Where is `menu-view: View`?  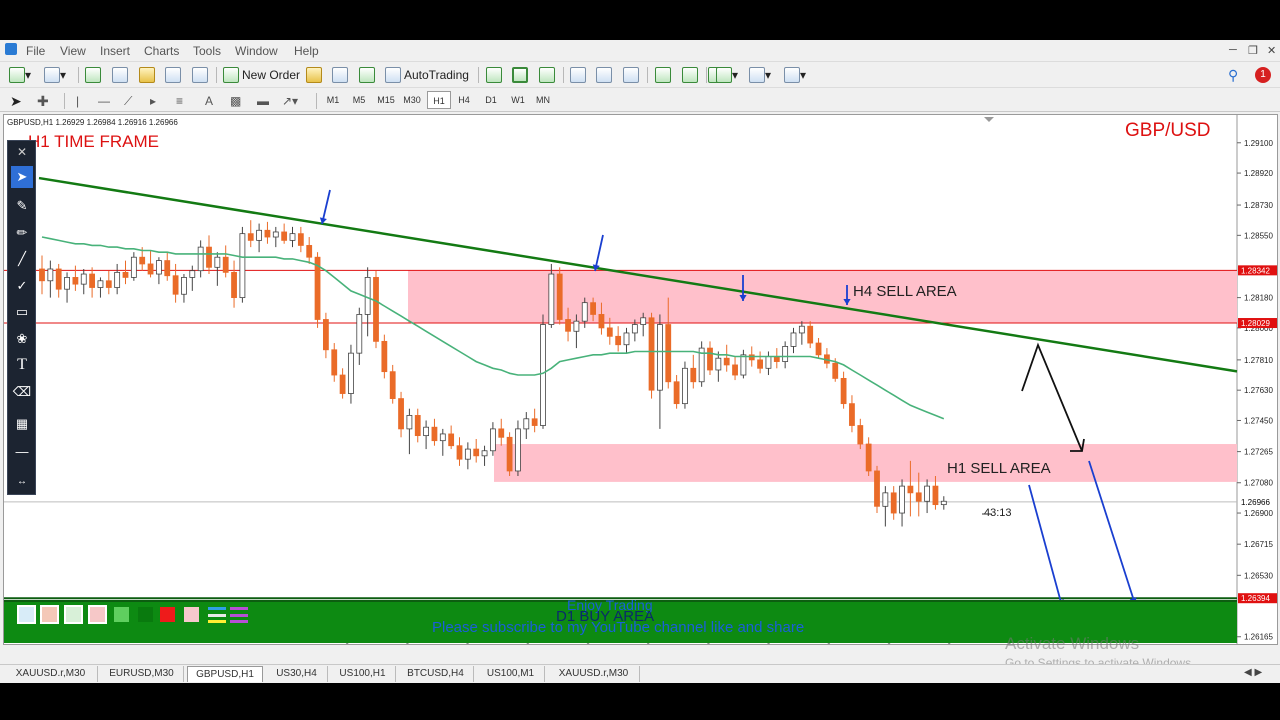
menu-view: View is located at coordinates (73, 51).